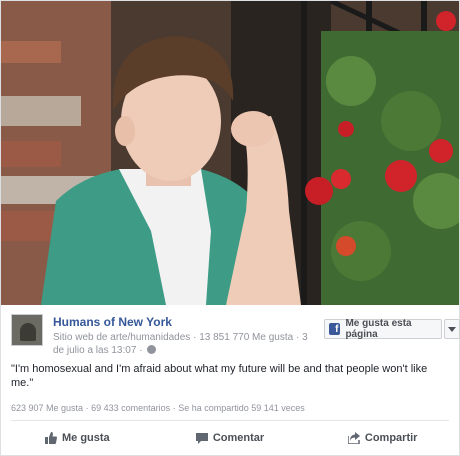  Describe the element at coordinates (378, 329) in the screenshot. I see `like-page-label: Me gusta esta página` at that location.